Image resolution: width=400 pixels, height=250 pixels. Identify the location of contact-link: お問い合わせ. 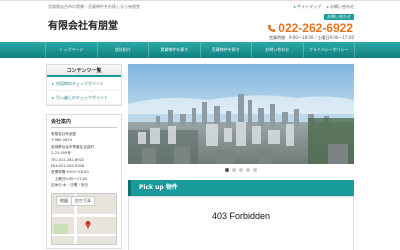
(340, 7).